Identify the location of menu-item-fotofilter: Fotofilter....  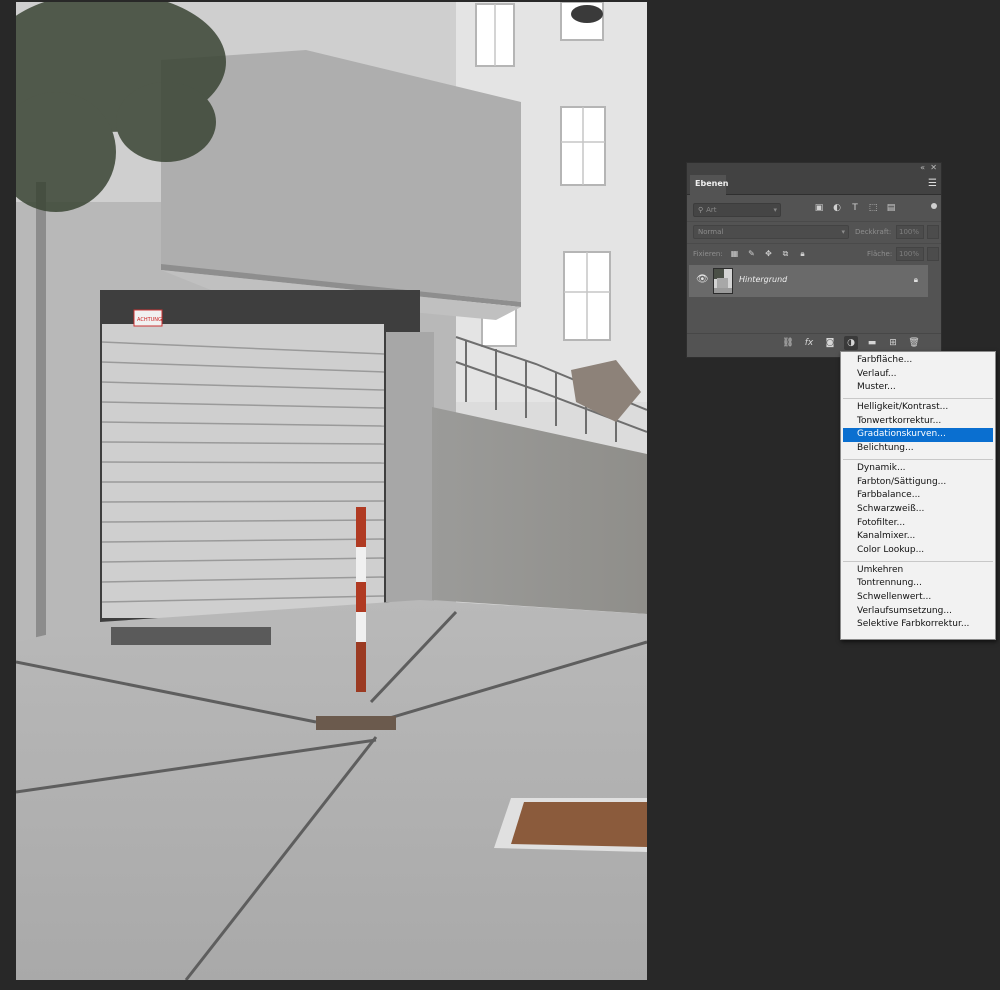
(918, 524).